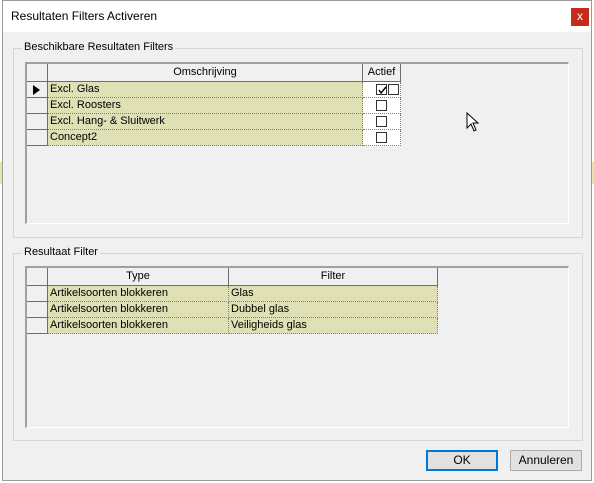 The height and width of the screenshot is (483, 594). I want to click on column-header-filter: Filter, so click(333, 277).